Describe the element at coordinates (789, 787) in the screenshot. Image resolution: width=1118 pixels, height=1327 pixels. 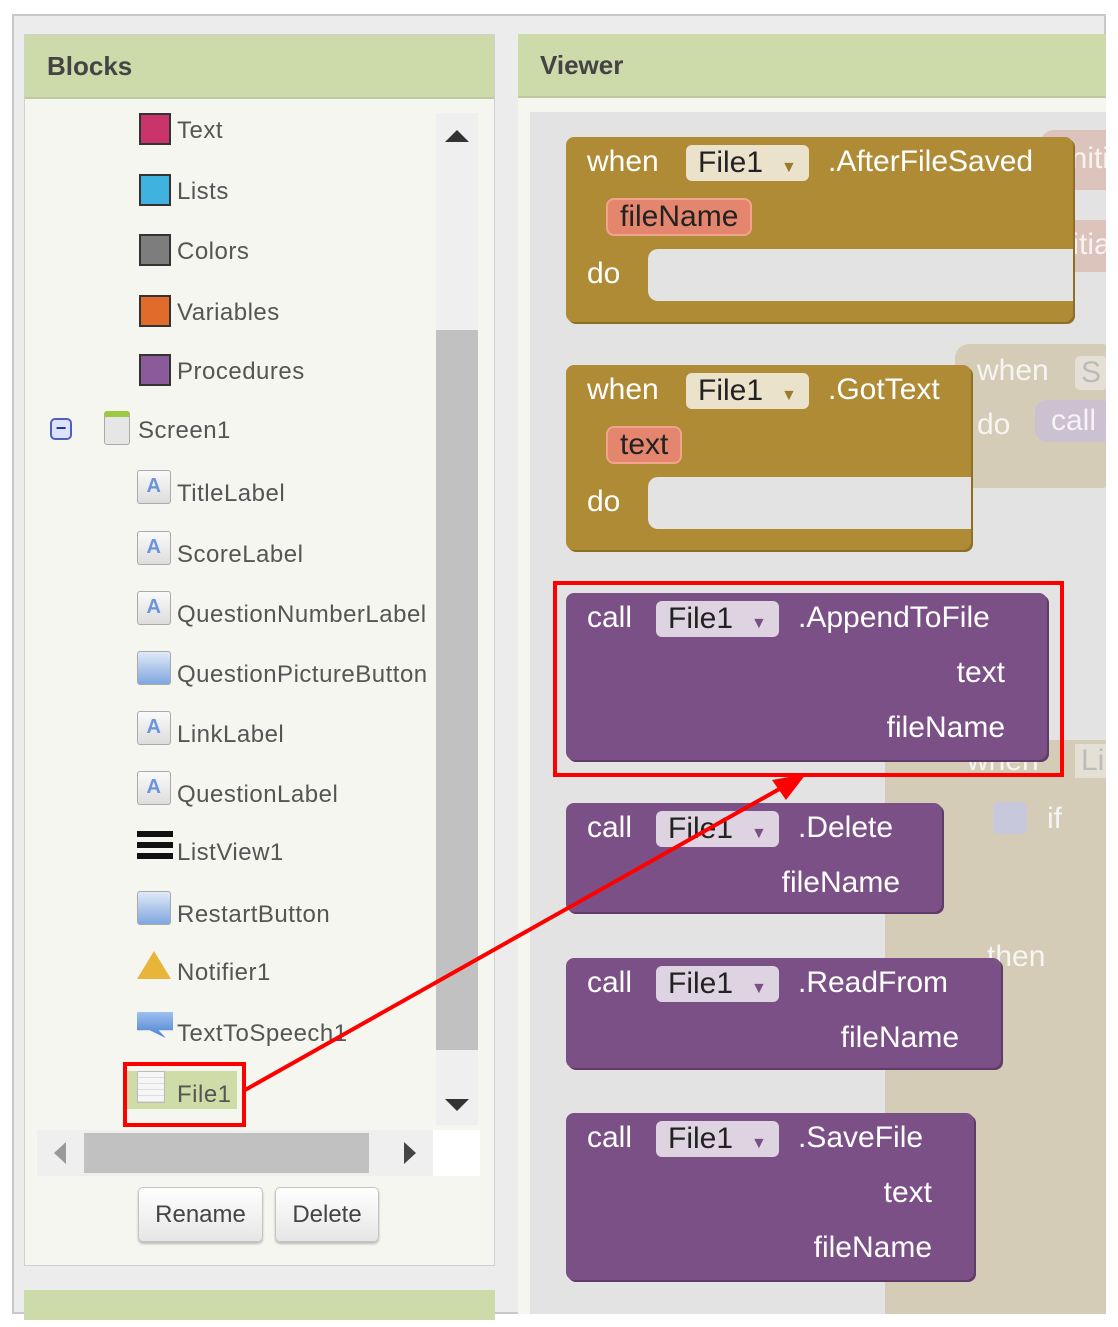
I see `arrow-head-icon` at that location.